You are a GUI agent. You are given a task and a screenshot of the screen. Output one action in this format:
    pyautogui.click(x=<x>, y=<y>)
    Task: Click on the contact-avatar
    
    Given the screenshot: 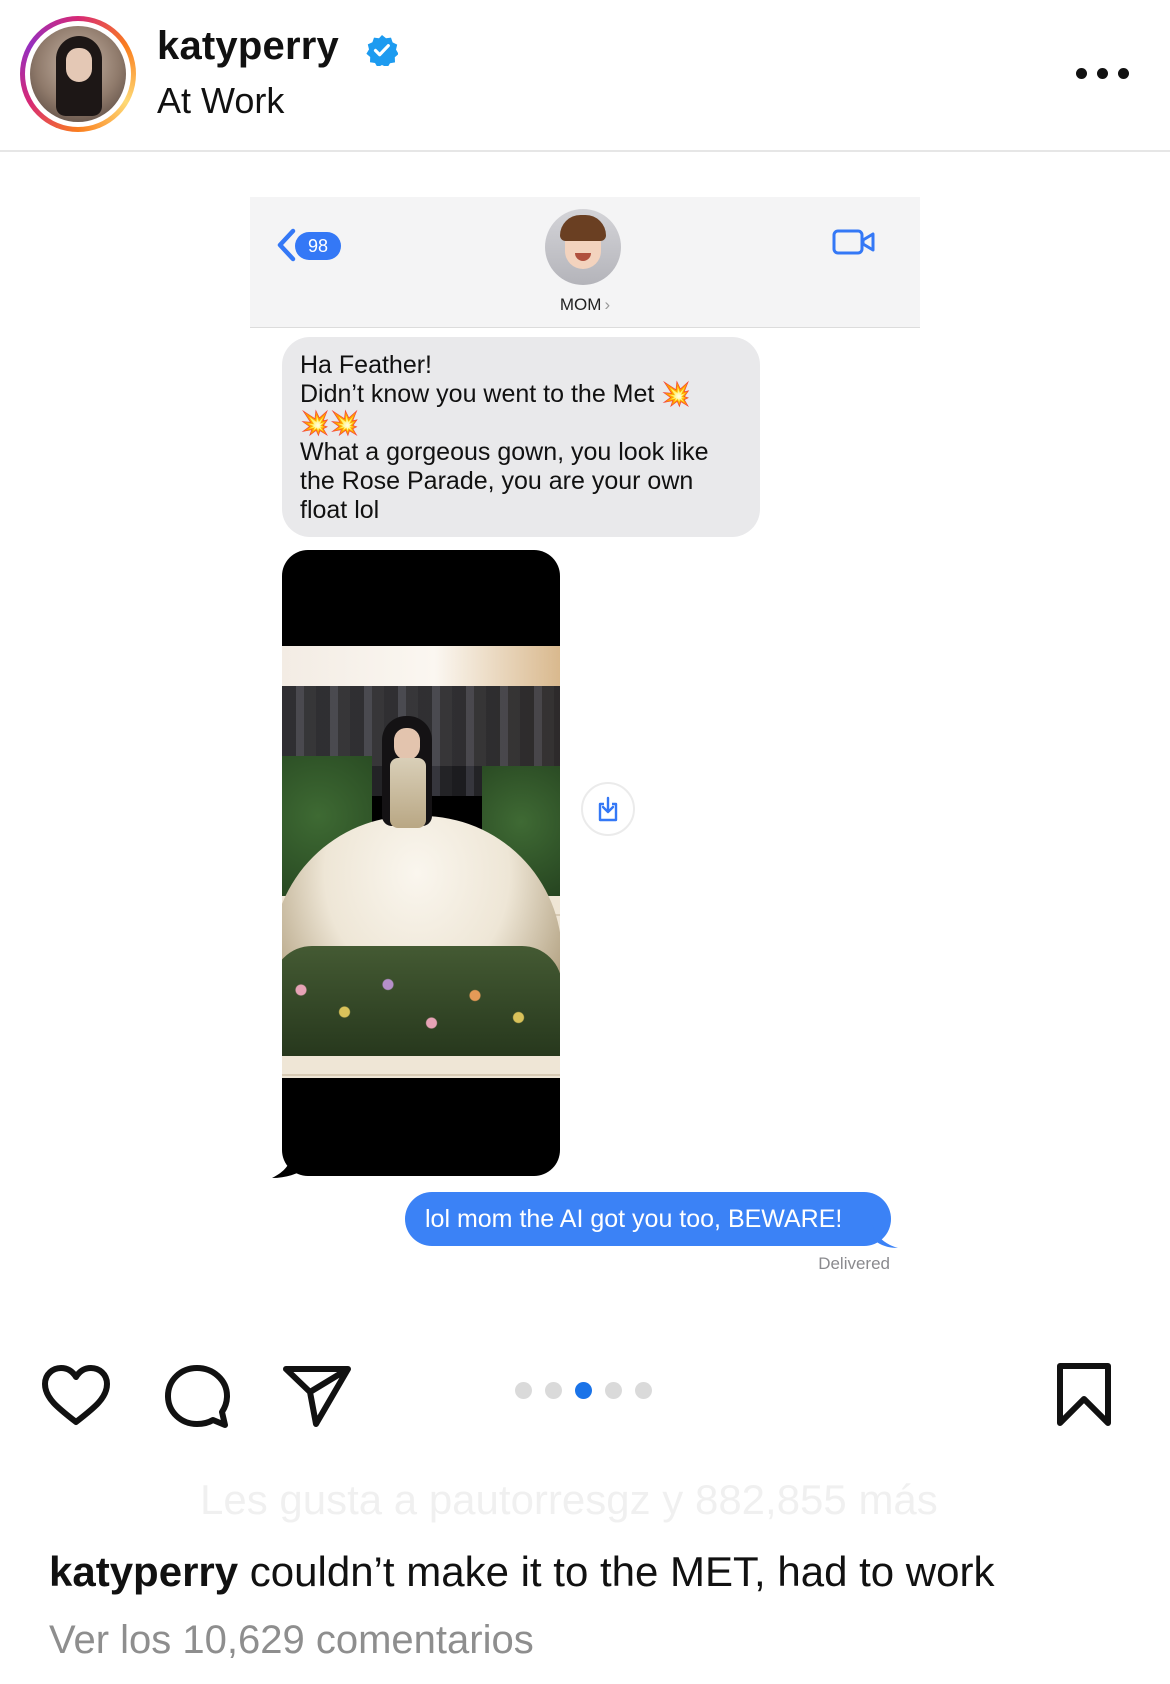 What is the action you would take?
    pyautogui.click(x=583, y=247)
    